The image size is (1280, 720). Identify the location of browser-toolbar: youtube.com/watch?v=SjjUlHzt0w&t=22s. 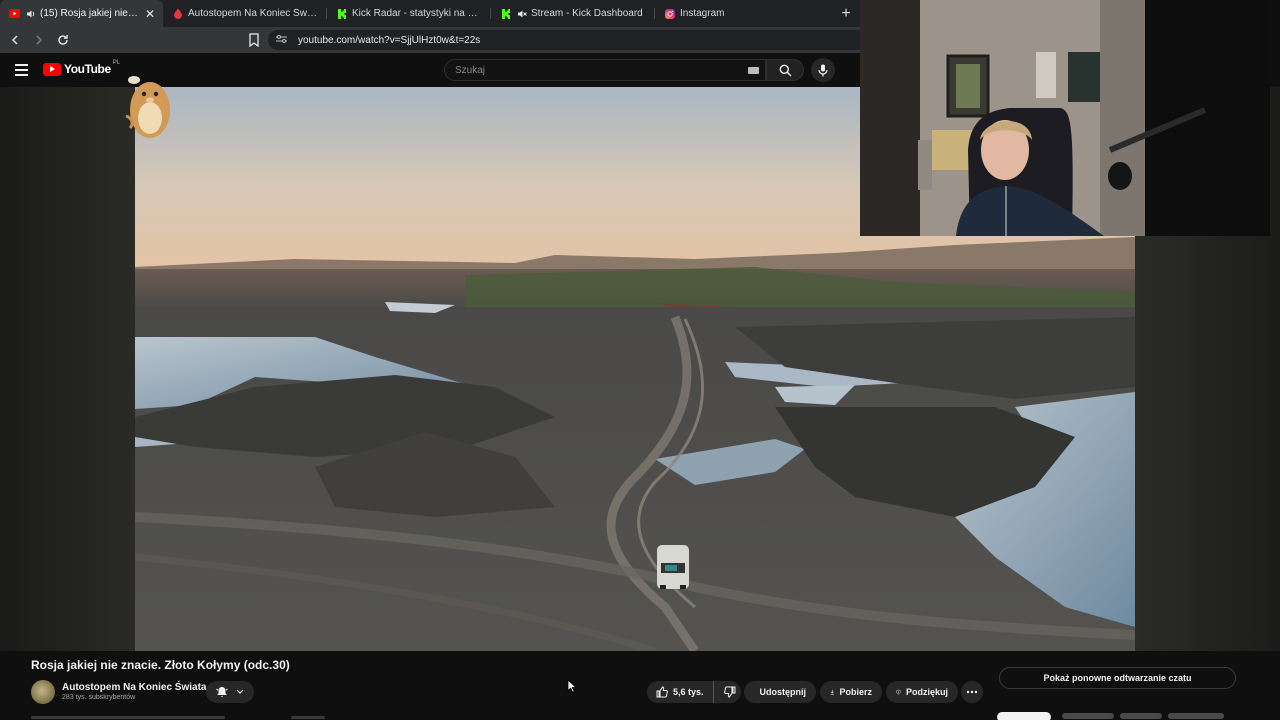
(430, 40).